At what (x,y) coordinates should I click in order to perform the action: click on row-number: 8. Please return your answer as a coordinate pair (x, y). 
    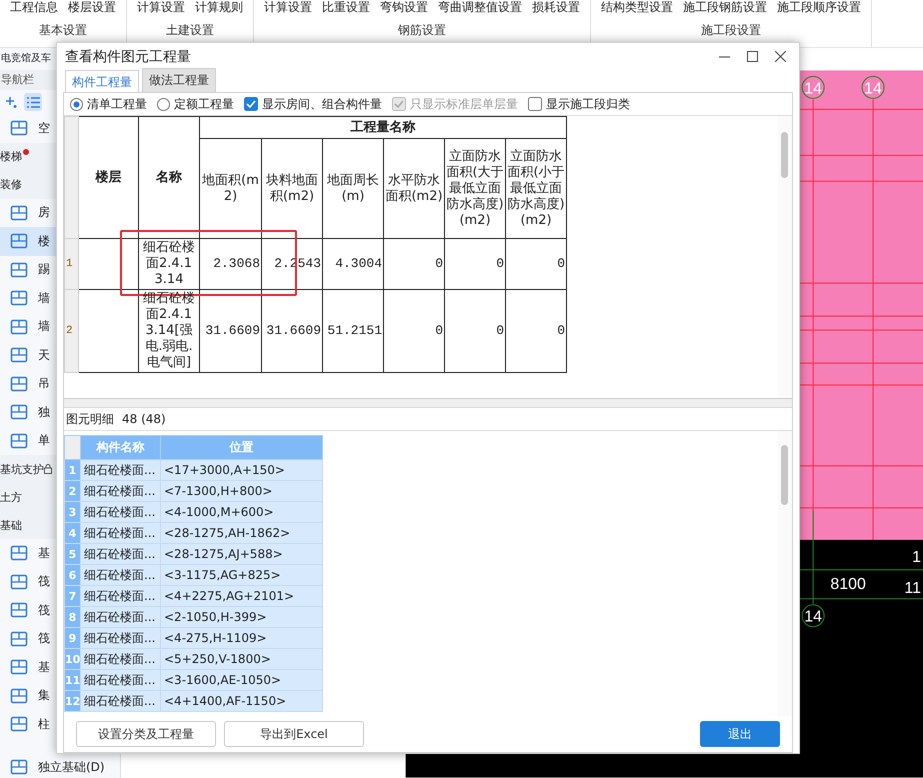
    Looking at the image, I should click on (72, 617).